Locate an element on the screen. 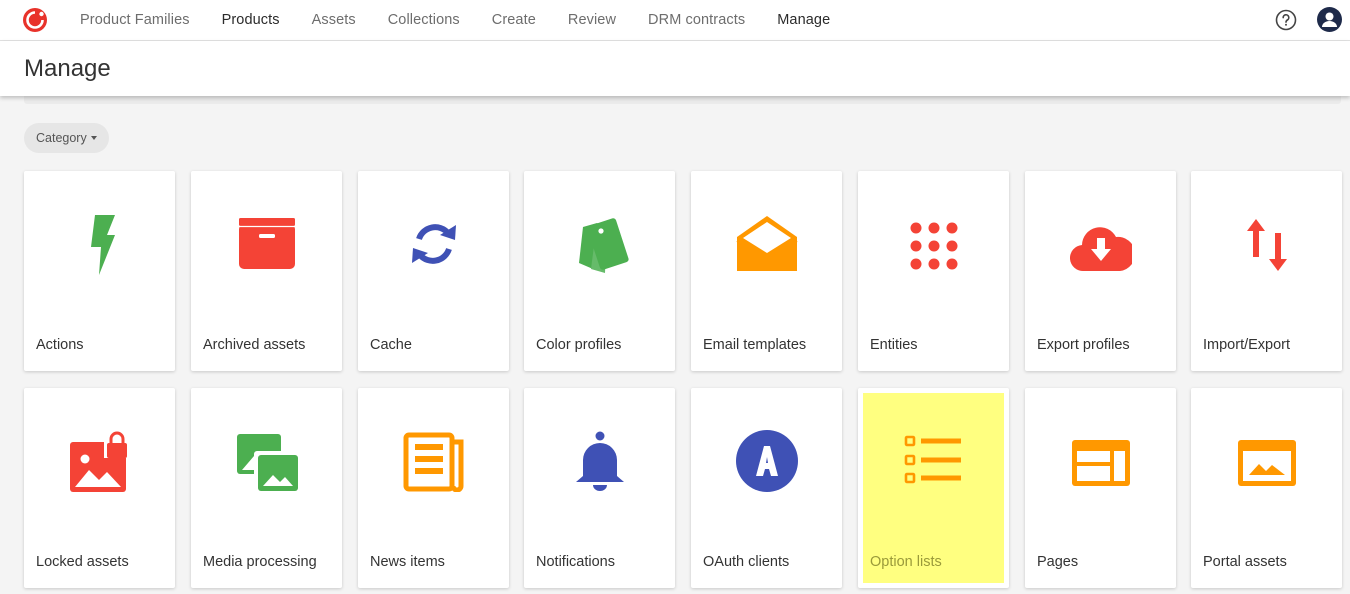 The height and width of the screenshot is (594, 1350). tile-label: Media processing is located at coordinates (260, 562).